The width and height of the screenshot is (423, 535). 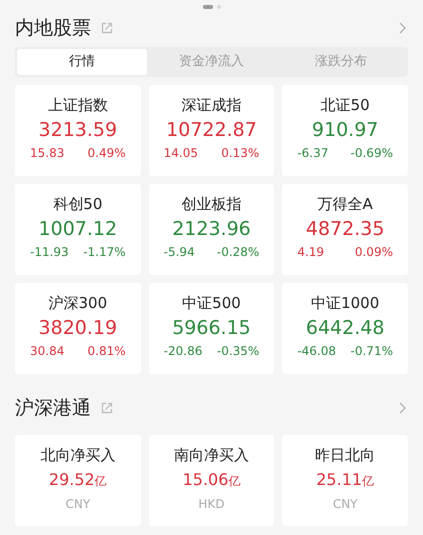 What do you see at coordinates (181, 153) in the screenshot?
I see `change-value: 14.05` at bounding box center [181, 153].